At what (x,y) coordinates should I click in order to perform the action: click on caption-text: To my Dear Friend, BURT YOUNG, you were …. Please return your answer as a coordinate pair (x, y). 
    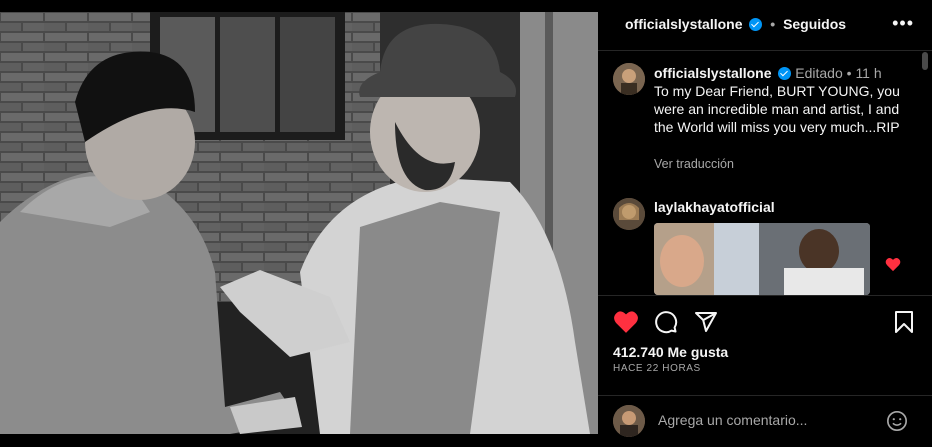
    Looking at the image, I should click on (777, 109).